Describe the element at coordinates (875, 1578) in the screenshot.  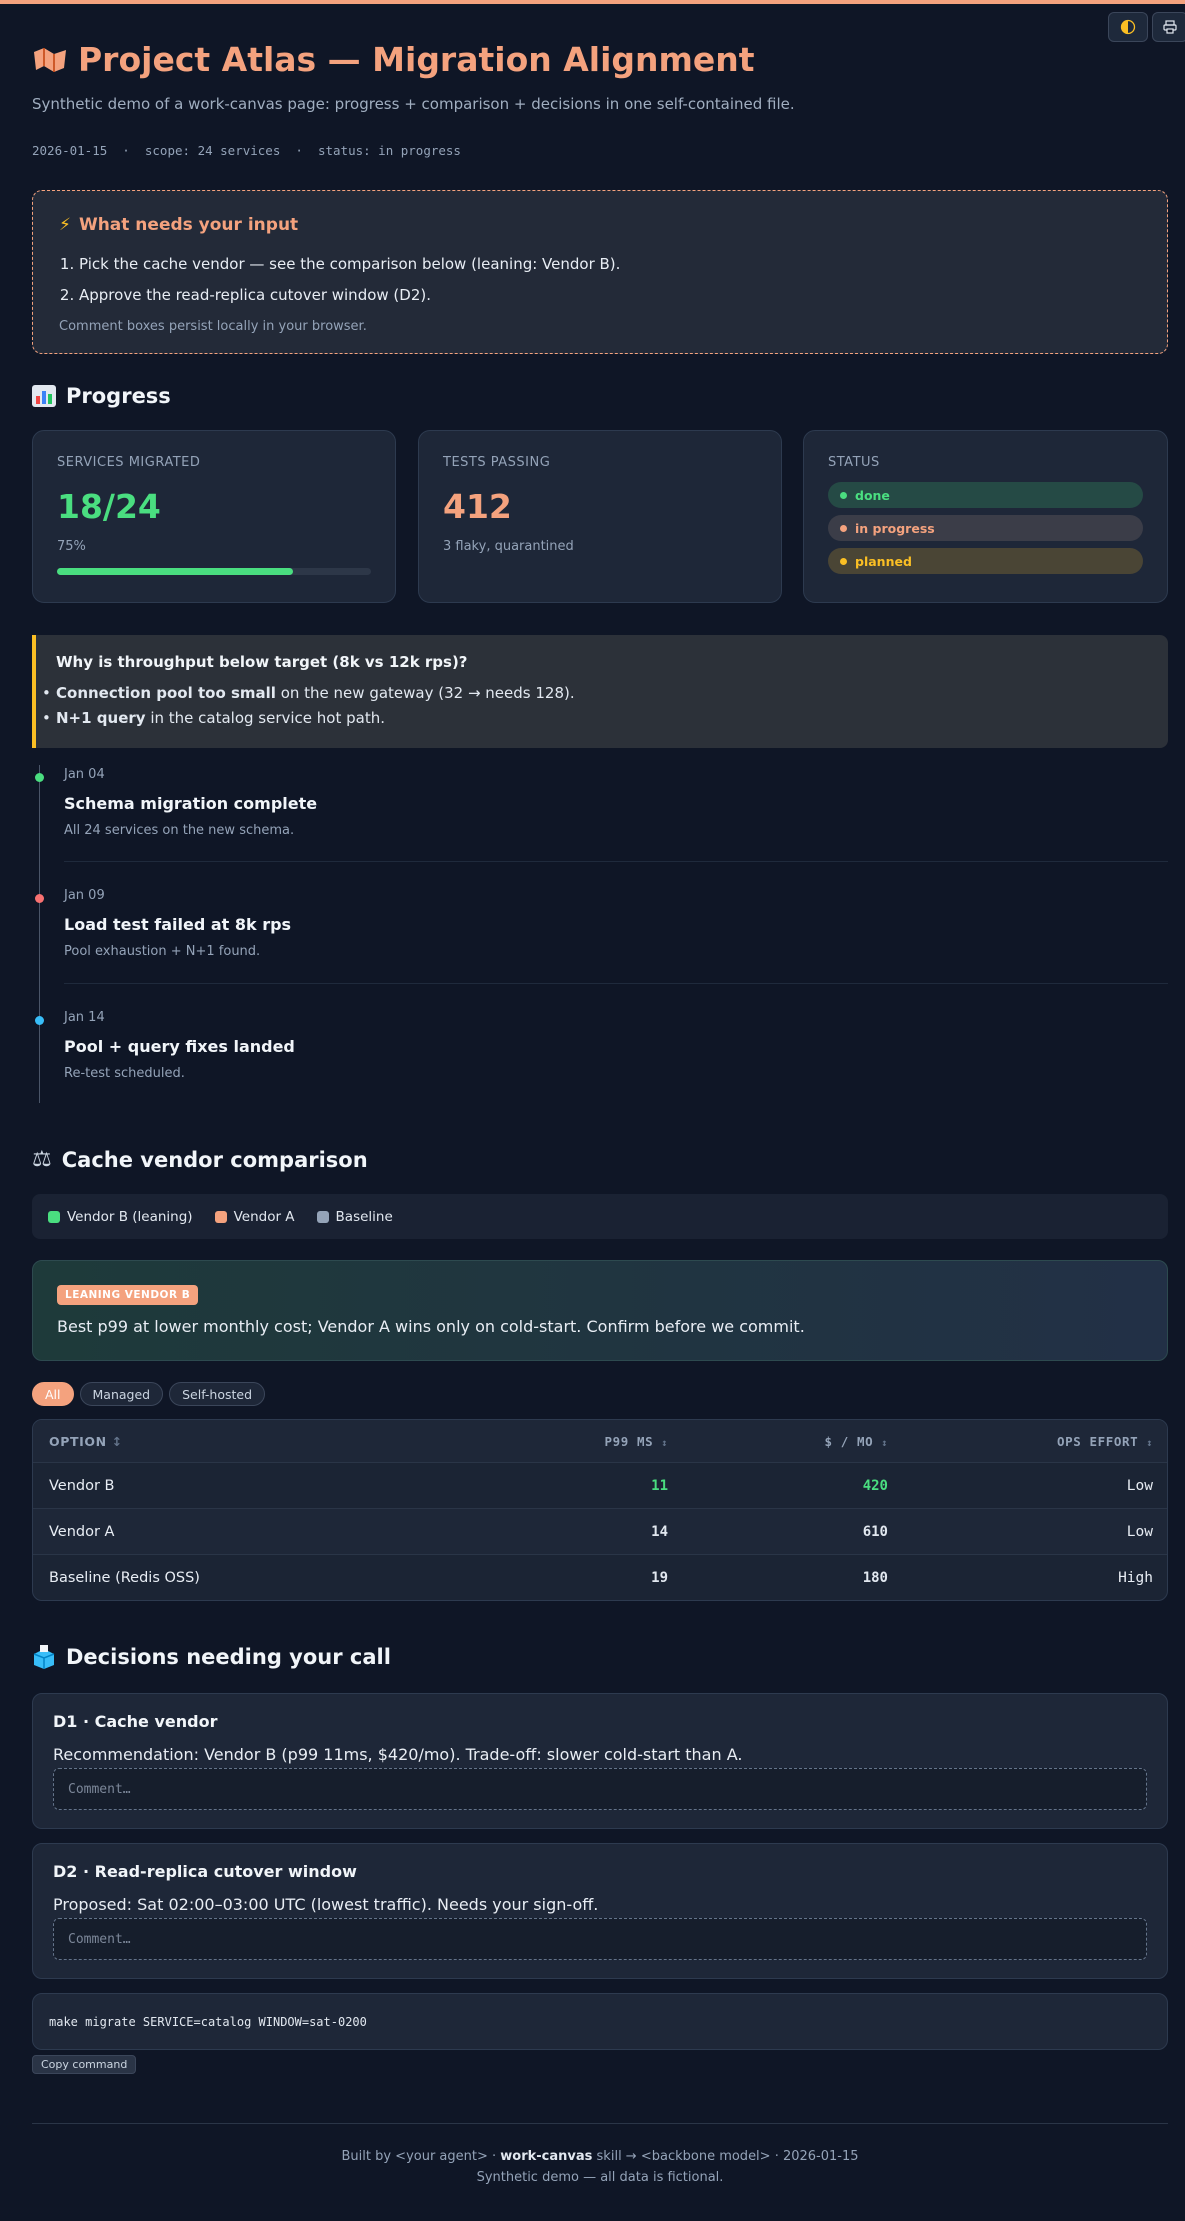
I see `cell-cost: 180` at that location.